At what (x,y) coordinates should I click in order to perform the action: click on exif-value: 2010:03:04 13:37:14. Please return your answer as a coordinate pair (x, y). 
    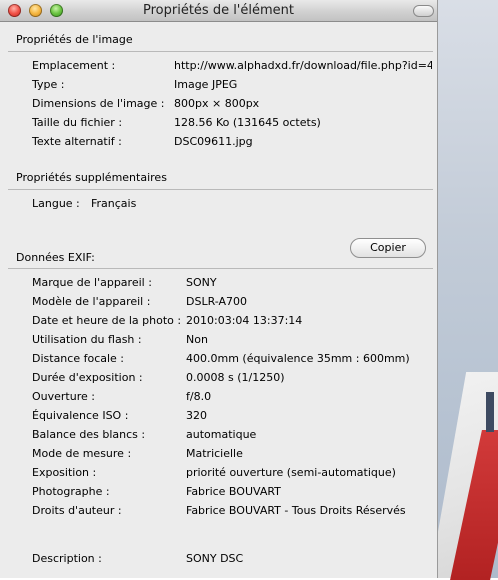
    Looking at the image, I should click on (244, 320).